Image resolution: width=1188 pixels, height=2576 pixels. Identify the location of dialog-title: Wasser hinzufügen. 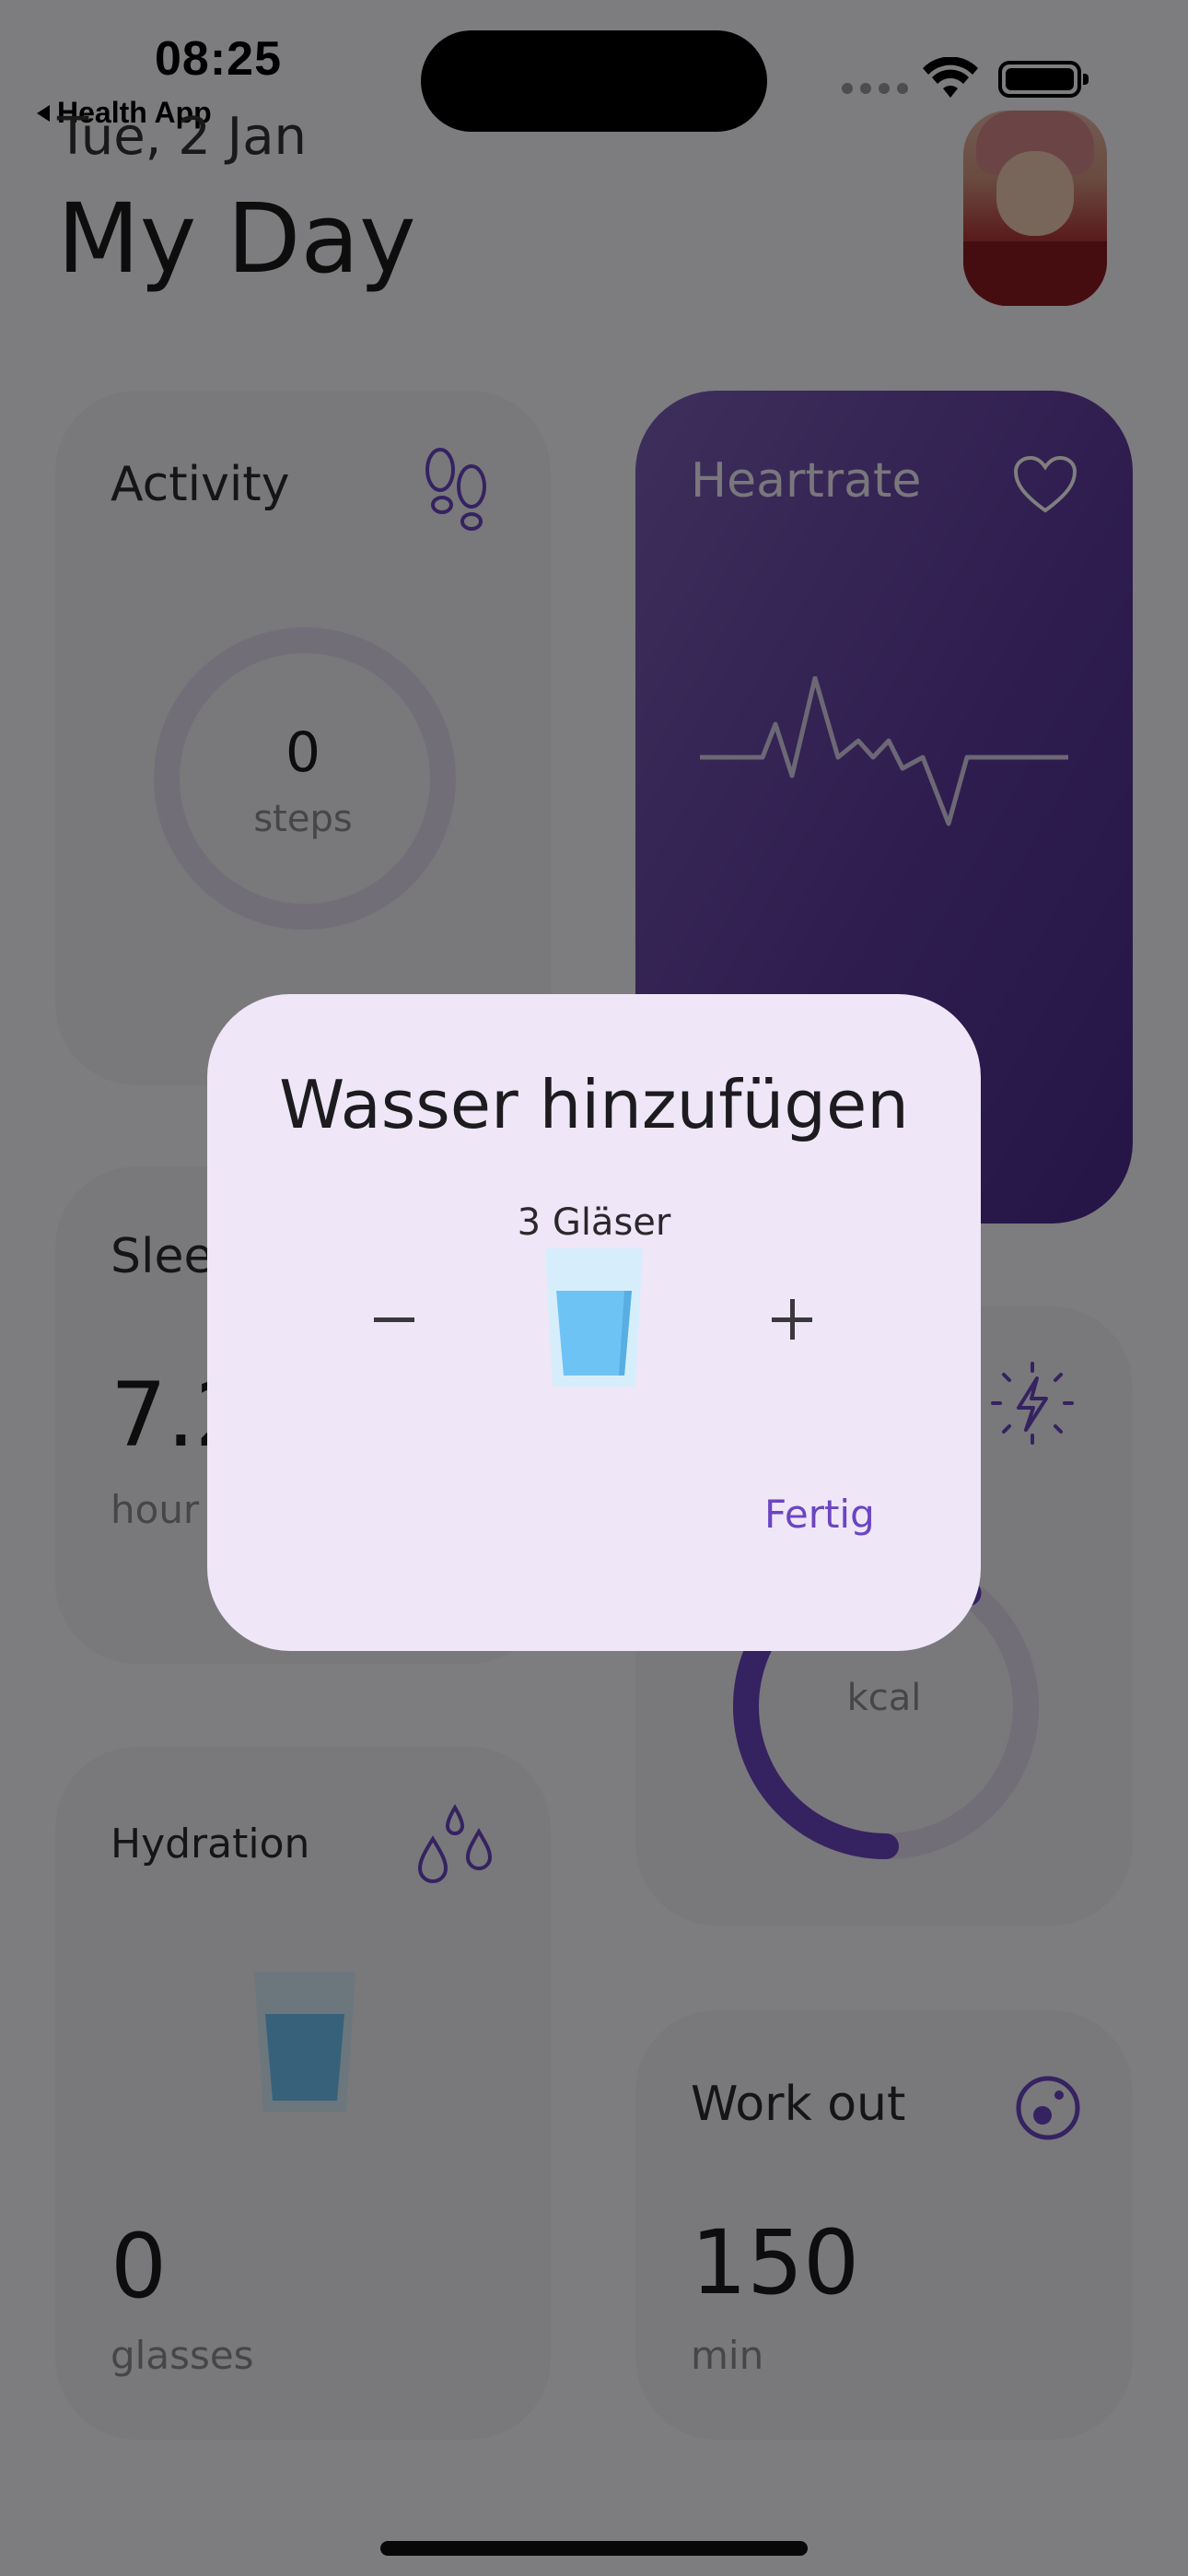
(594, 1104).